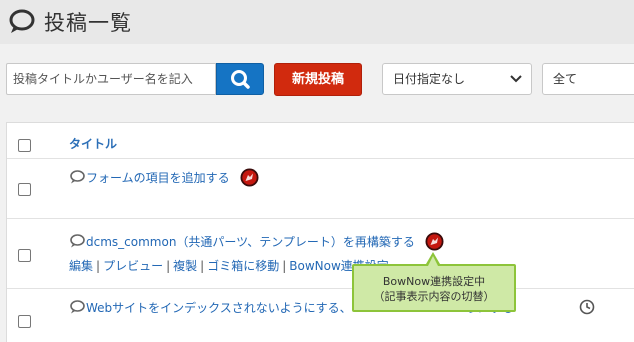 The height and width of the screenshot is (342, 634). What do you see at coordinates (24, 145) in the screenshot?
I see `select-all-checkbox` at bounding box center [24, 145].